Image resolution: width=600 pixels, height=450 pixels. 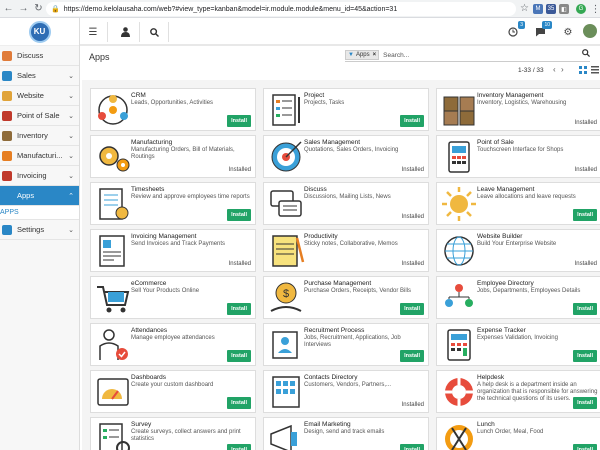 What do you see at coordinates (347, 197) in the screenshot?
I see `app-description: Discussions, Mailing Lists, News` at bounding box center [347, 197].